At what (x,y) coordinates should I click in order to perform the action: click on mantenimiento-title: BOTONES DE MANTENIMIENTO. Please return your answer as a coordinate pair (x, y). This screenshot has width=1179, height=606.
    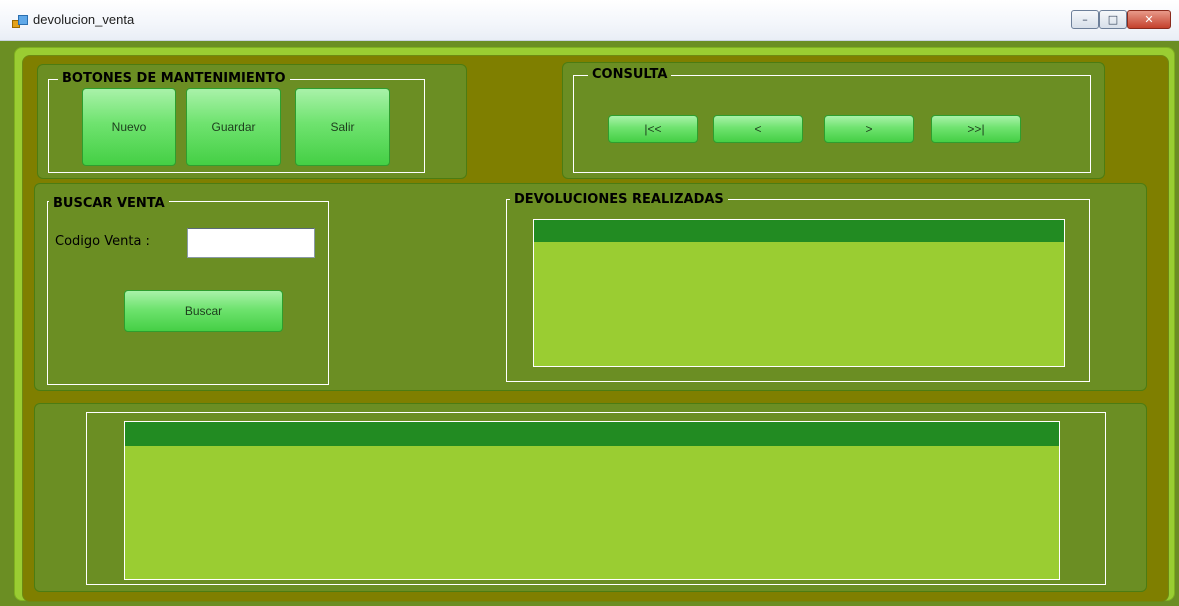
    Looking at the image, I should click on (174, 79).